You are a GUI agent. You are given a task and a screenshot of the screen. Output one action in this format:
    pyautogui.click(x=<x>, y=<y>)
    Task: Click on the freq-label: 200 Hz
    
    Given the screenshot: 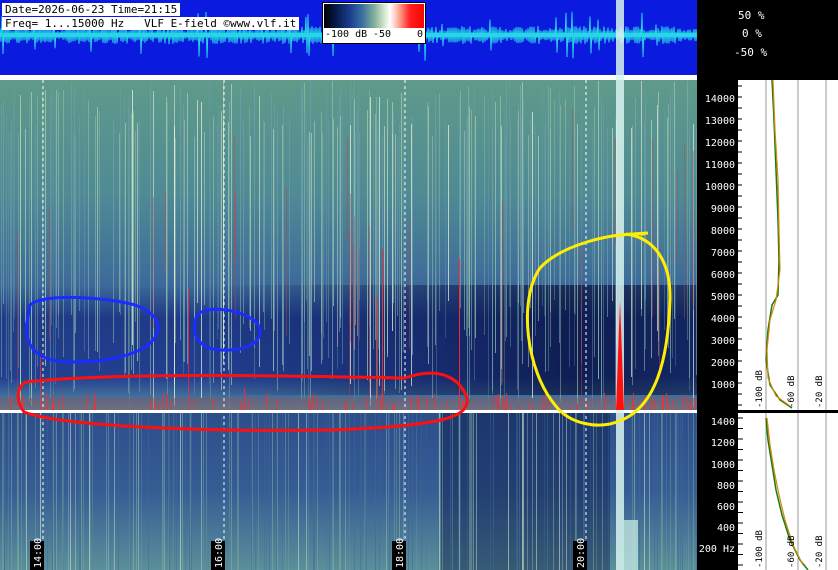 What is the action you would take?
    pyautogui.click(x=717, y=549)
    